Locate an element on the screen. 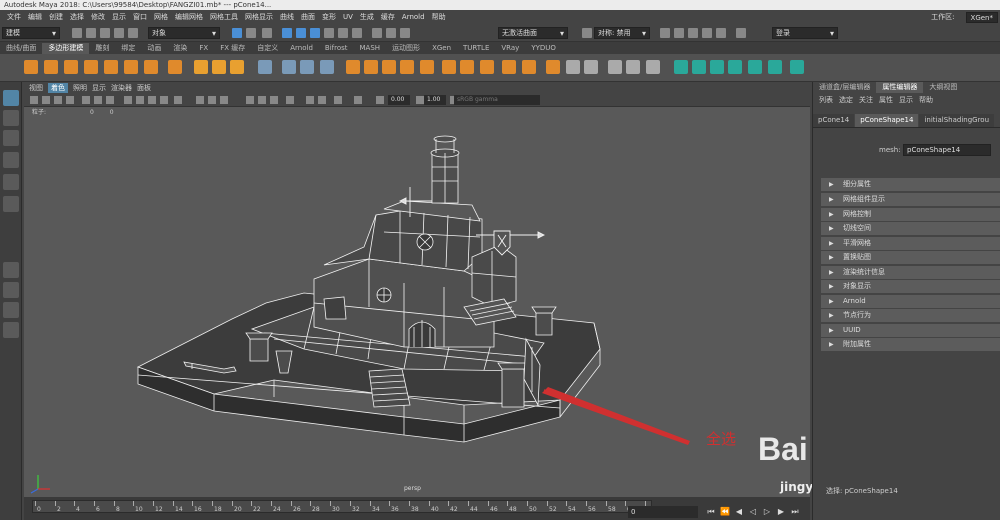 This screenshot has height=520, width=1000. node-tab: pCone14 is located at coordinates (834, 120).